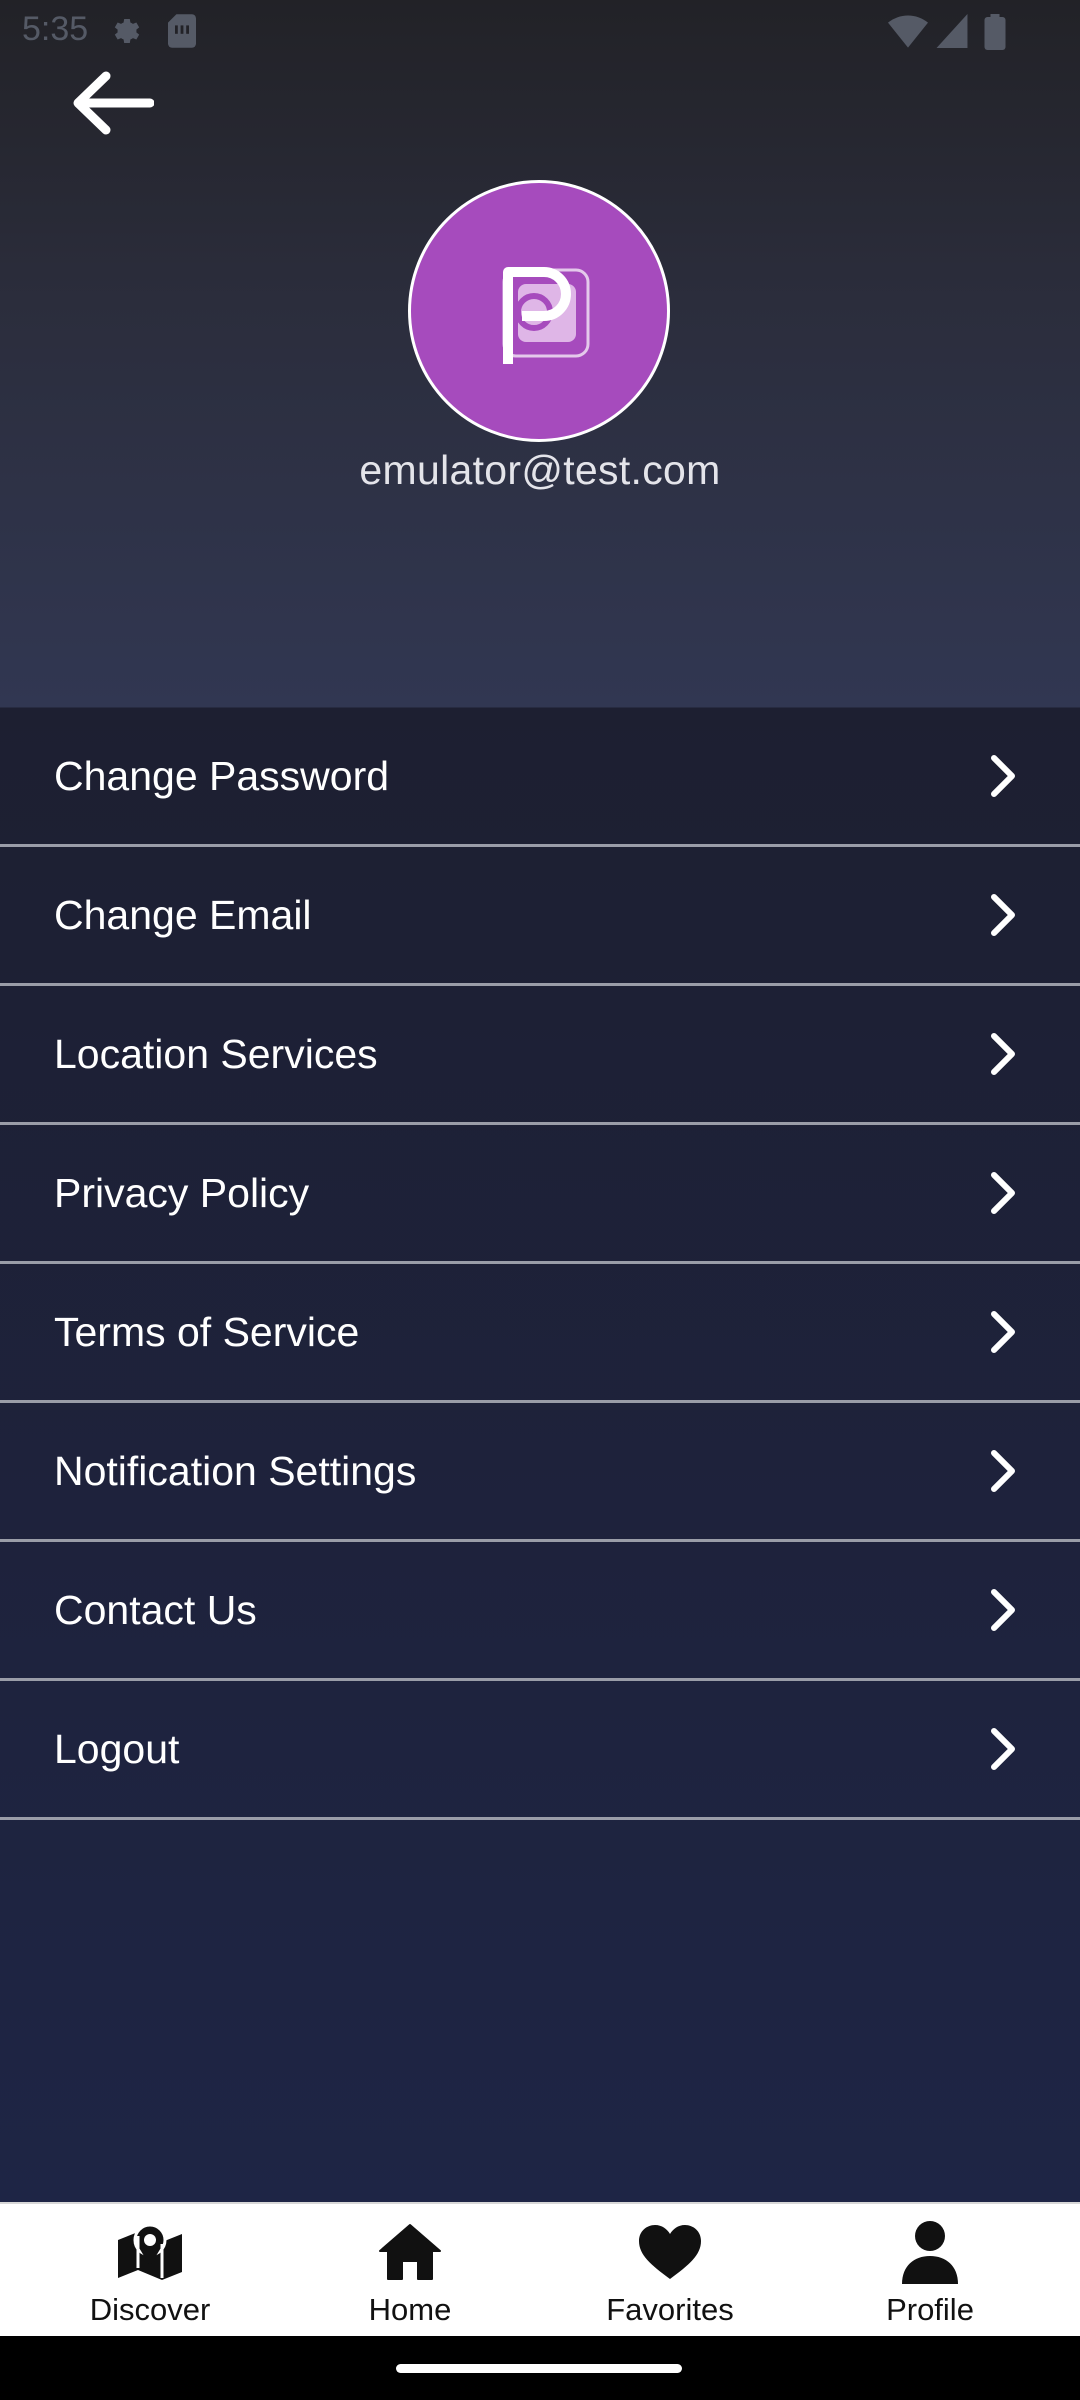  What do you see at coordinates (540, 470) in the screenshot?
I see `user-email: emulator@test.com` at bounding box center [540, 470].